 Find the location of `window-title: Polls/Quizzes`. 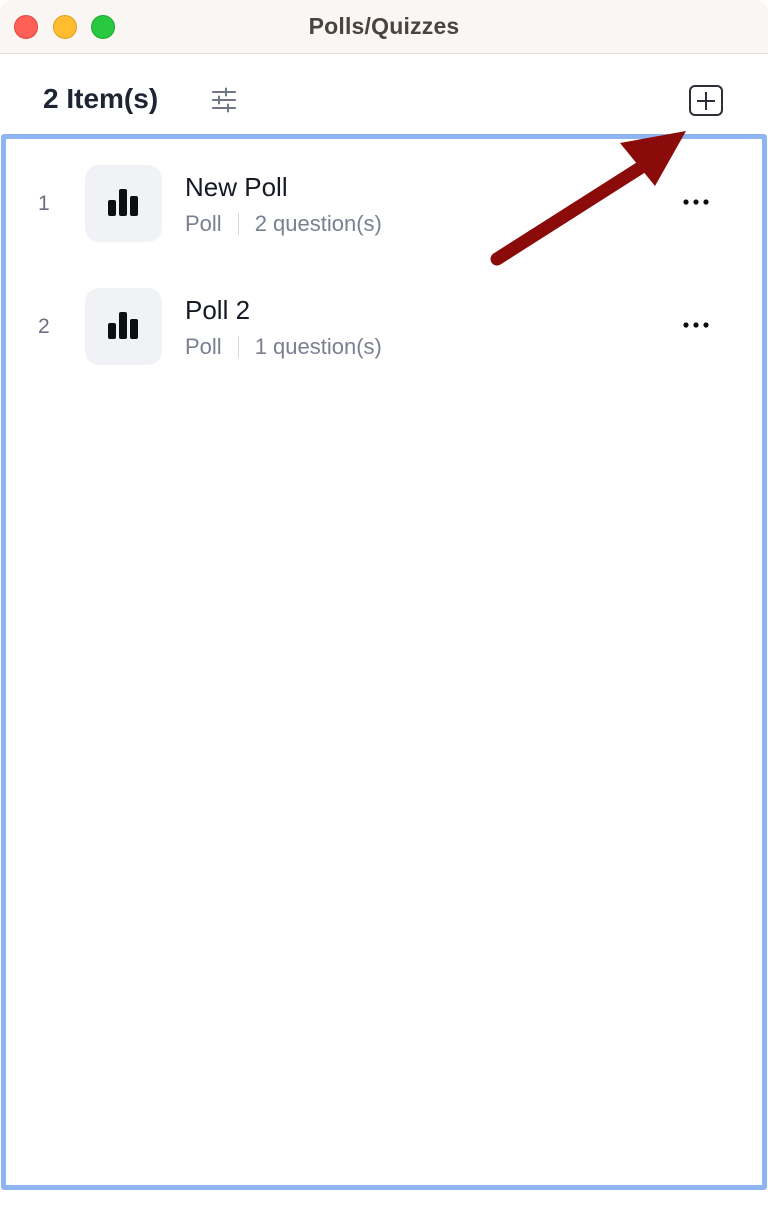

window-title: Polls/Quizzes is located at coordinates (384, 26).